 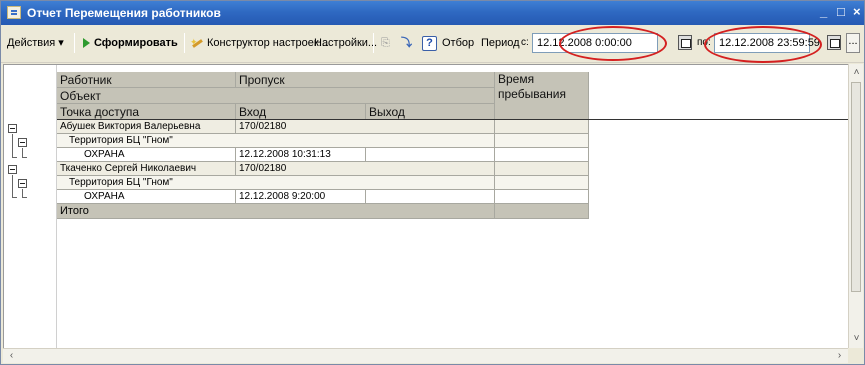 What do you see at coordinates (823, 12) in the screenshot?
I see `minimize-button: _` at bounding box center [823, 12].